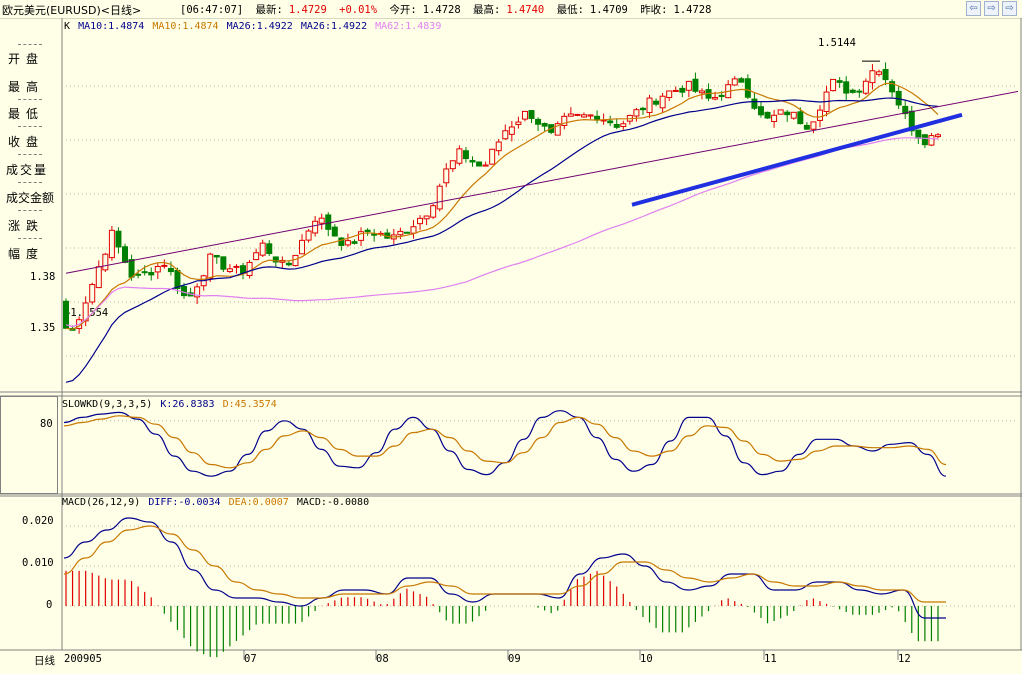 The image size is (1022, 674). I want to click on trend-line-bold, so click(797, 159).